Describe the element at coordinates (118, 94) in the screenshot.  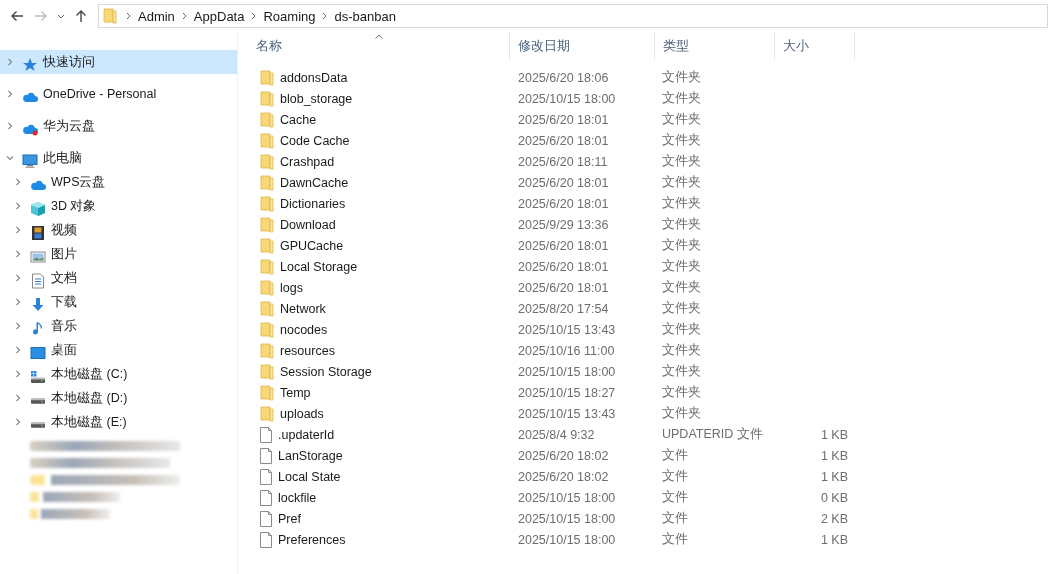
I see `sidebar-item: OneDrive - Personal` at that location.